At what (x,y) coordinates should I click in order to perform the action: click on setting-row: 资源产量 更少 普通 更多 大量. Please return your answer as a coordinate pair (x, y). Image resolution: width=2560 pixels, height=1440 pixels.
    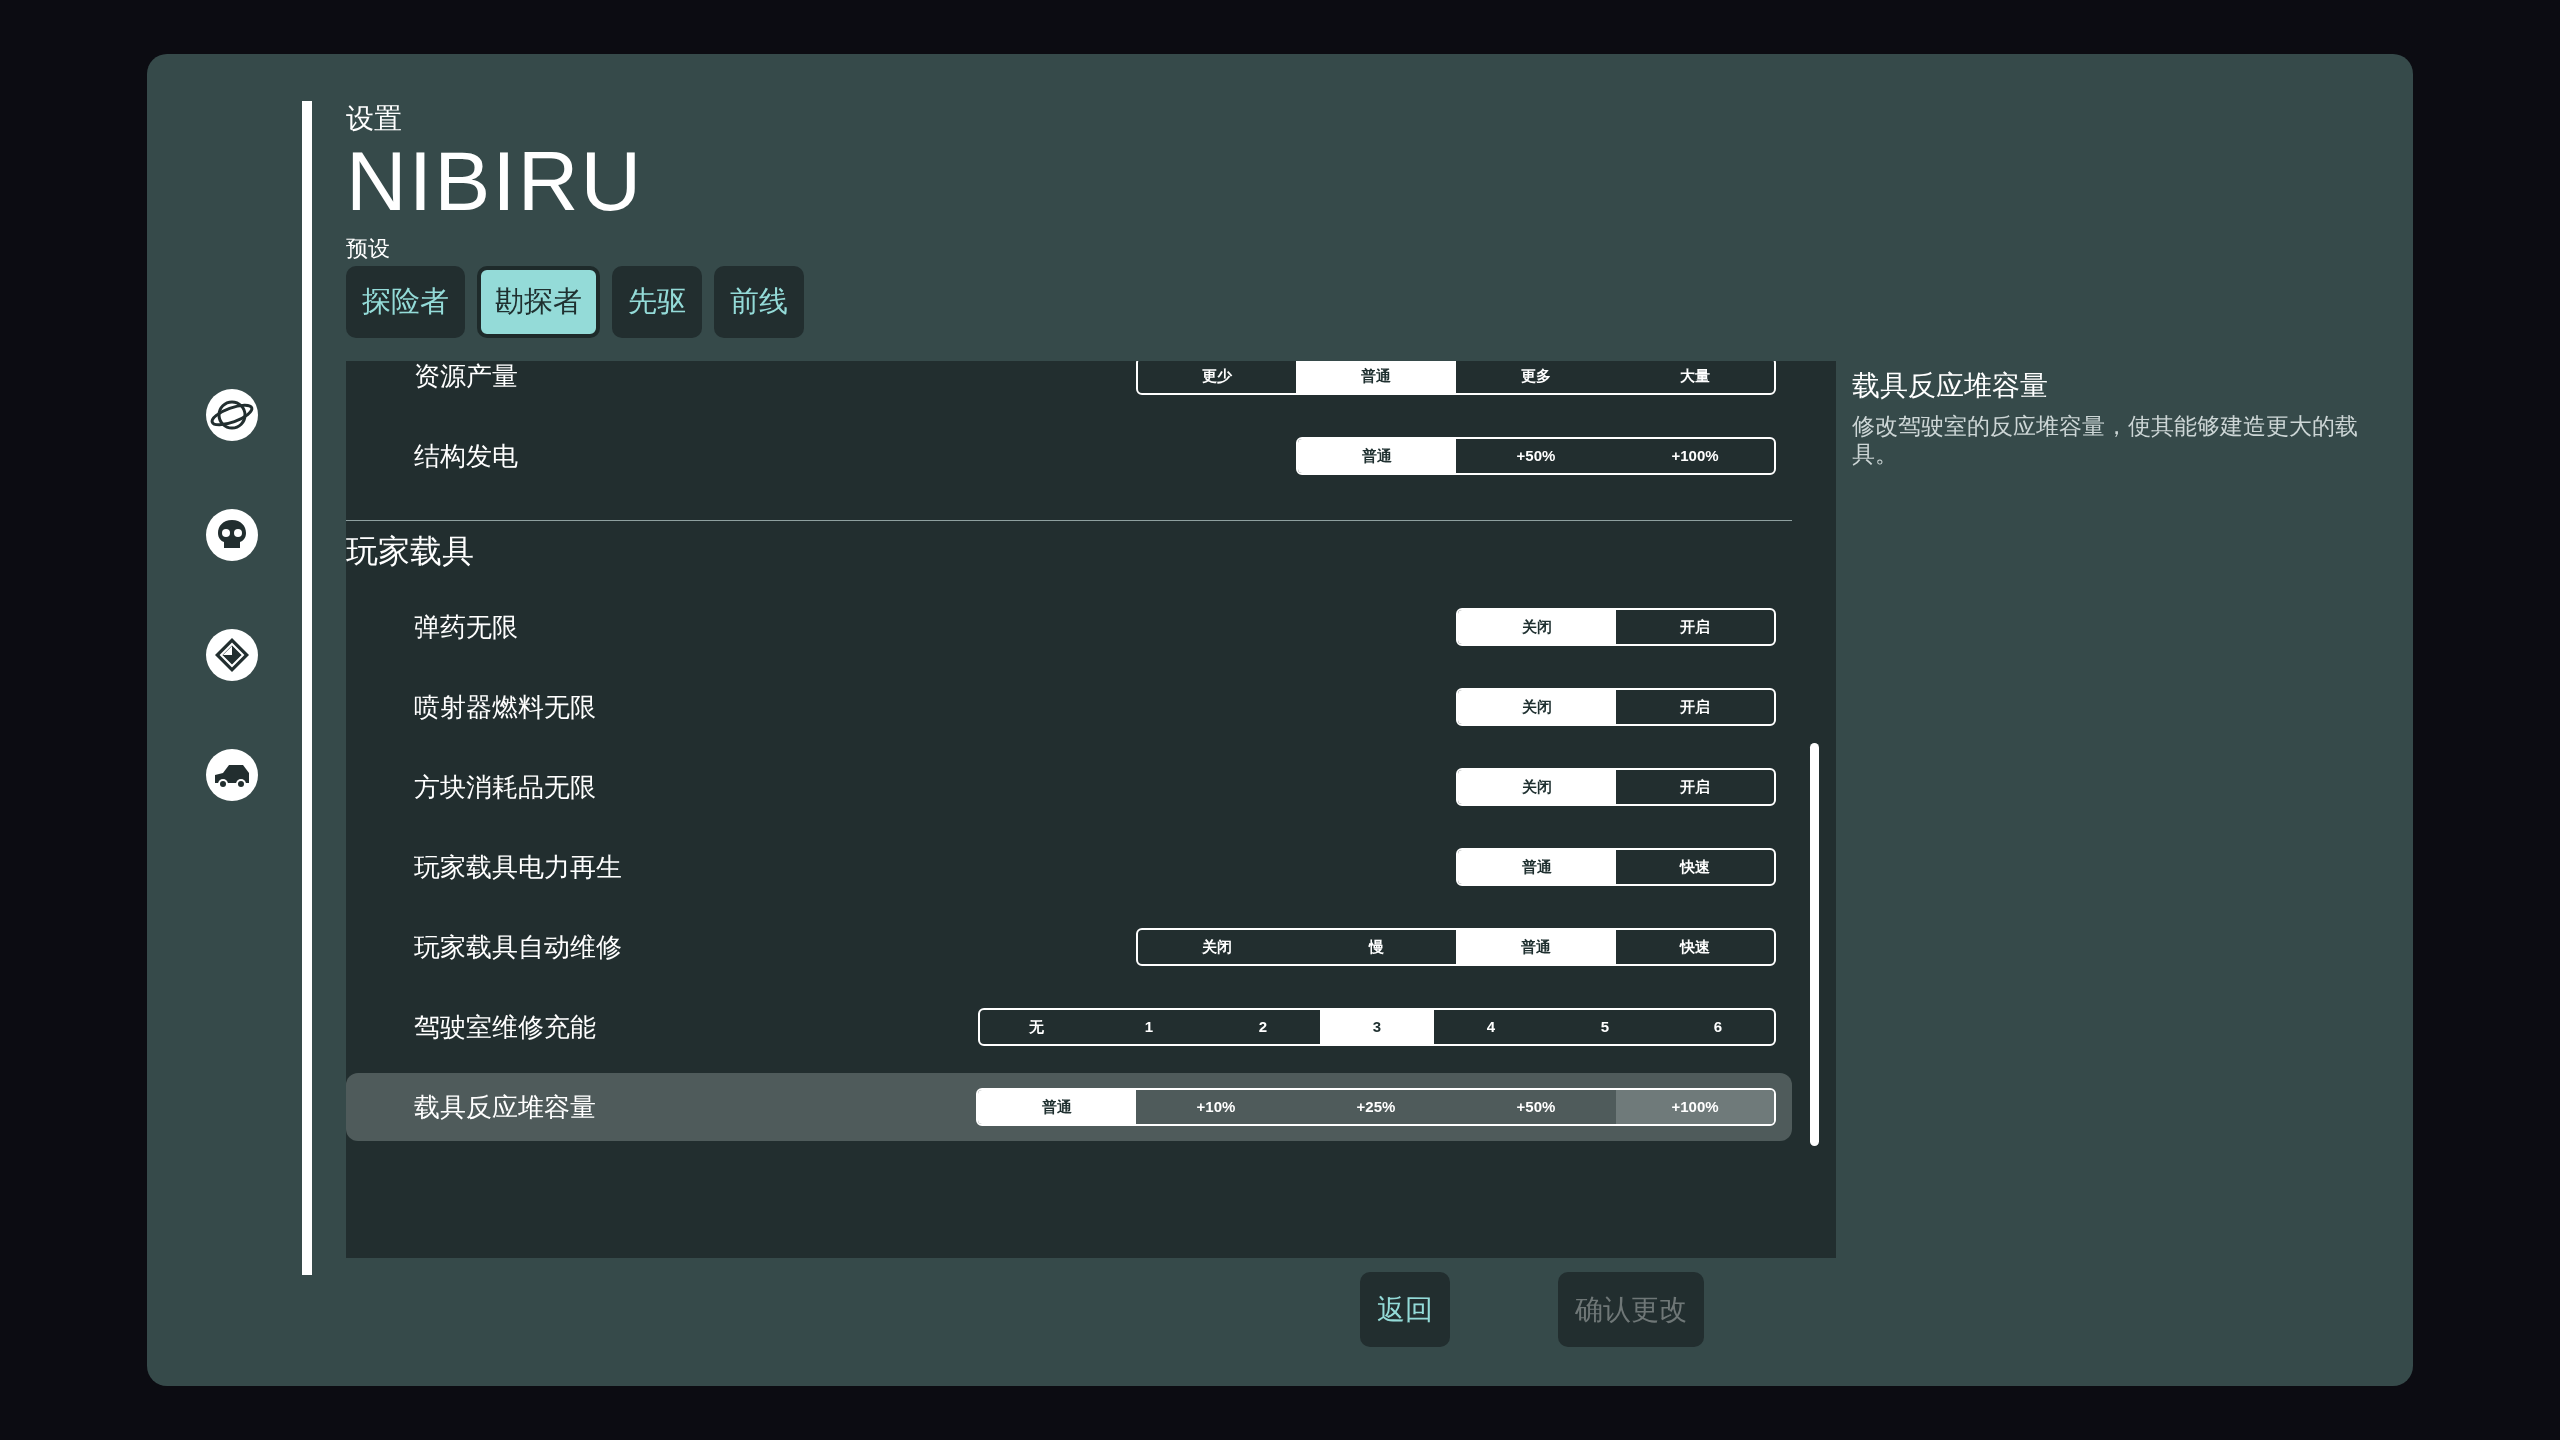
    Looking at the image, I should click on (1069, 385).